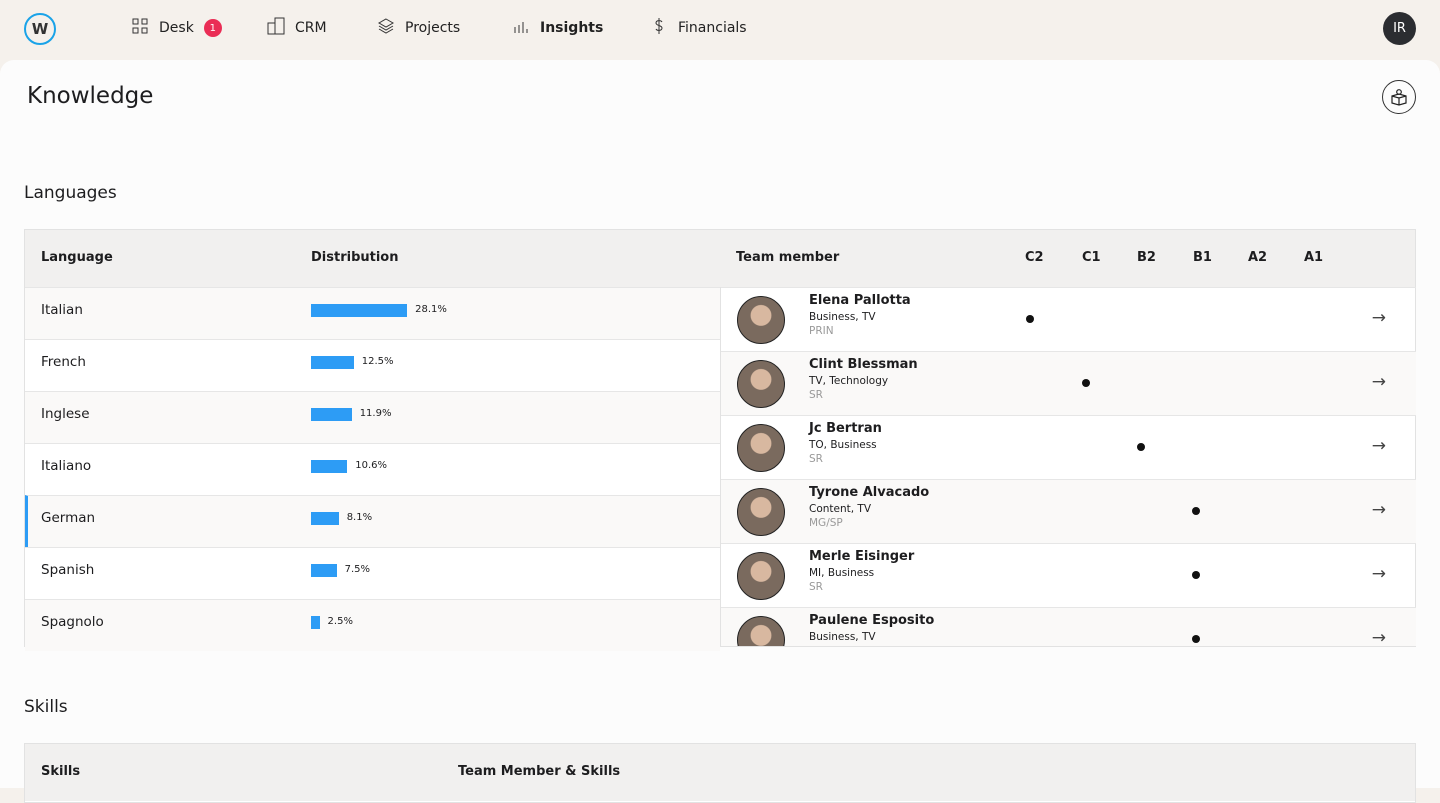 The width and height of the screenshot is (1440, 803). I want to click on member-role: MG/SP, so click(826, 523).